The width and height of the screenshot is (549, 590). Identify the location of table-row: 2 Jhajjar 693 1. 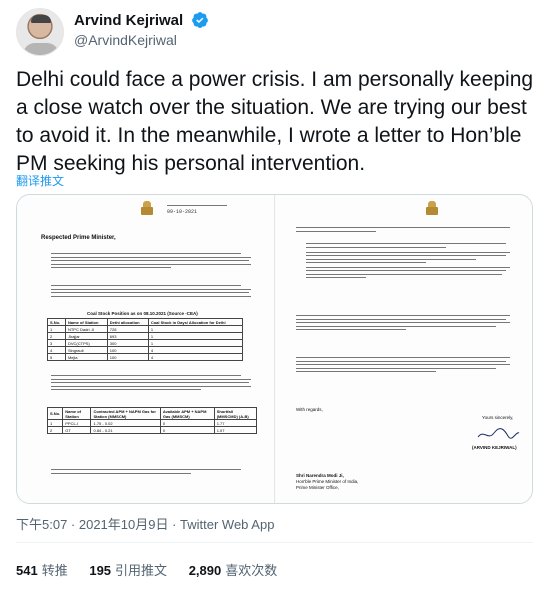
(145, 336).